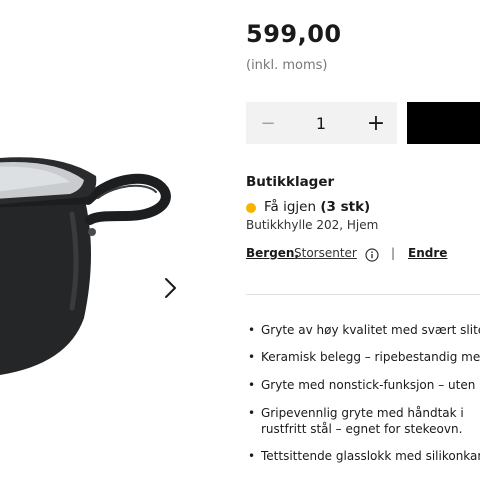 This screenshot has height=480, width=480. I want to click on divider, so click(363, 294).